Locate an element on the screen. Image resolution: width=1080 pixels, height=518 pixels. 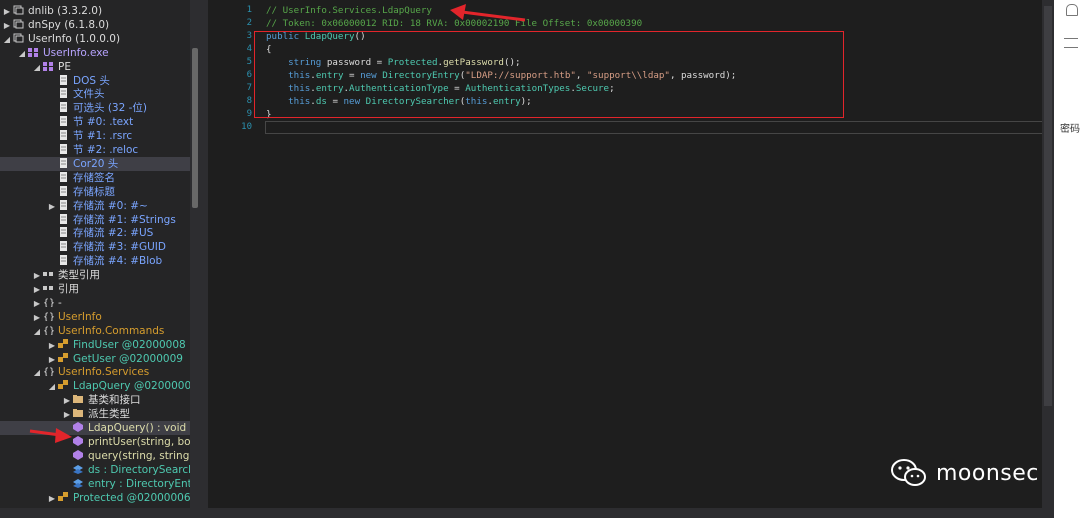
wechat-icon is located at coordinates (908, 472).